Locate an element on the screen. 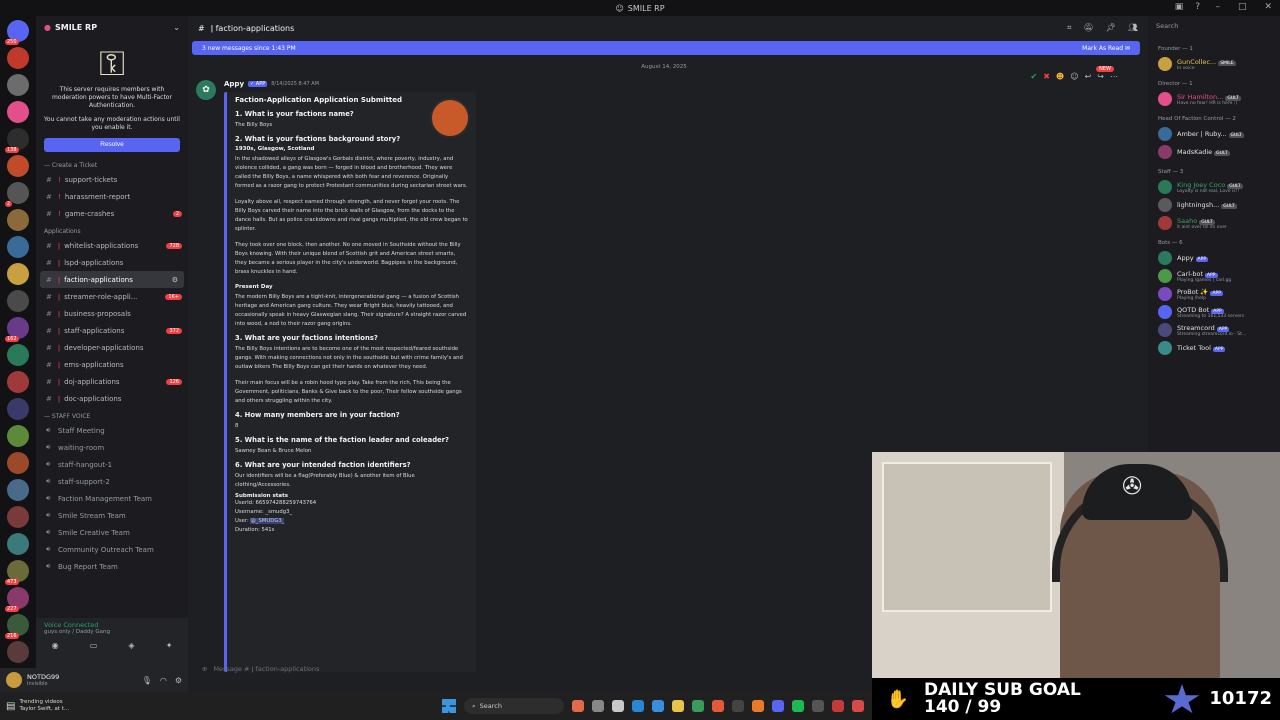 The height and width of the screenshot is (720, 1280). voice-status: Voice Connected is located at coordinates (112, 623).